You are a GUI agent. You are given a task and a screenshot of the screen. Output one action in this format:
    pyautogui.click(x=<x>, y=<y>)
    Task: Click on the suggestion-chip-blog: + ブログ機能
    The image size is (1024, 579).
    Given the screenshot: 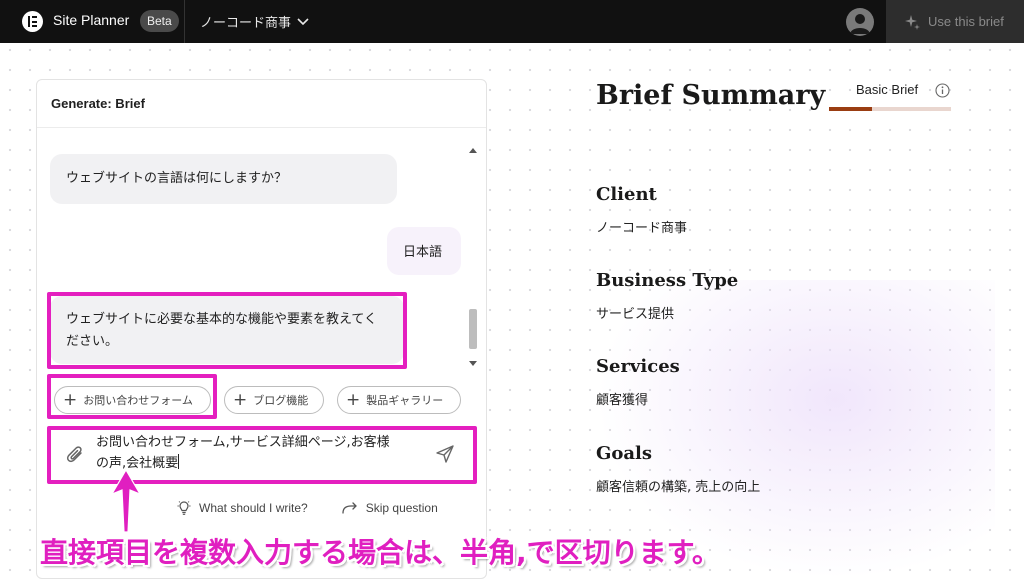 What is the action you would take?
    pyautogui.click(x=274, y=400)
    